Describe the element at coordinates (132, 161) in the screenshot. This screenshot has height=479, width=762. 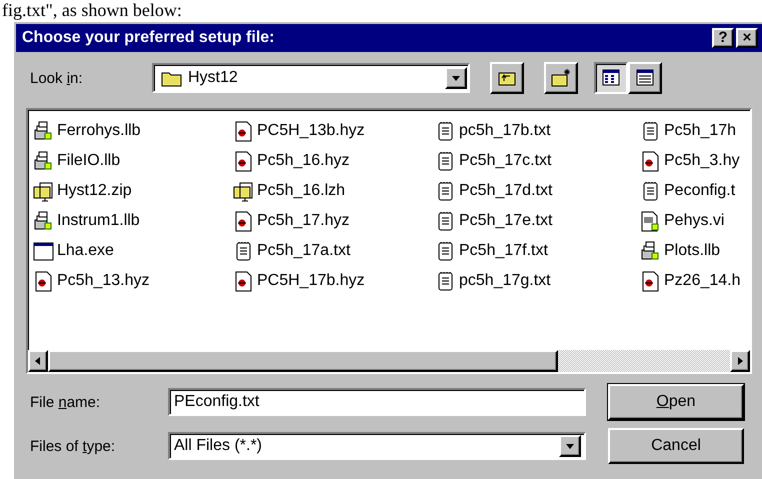
I see `file-item: FileIO.llb` at that location.